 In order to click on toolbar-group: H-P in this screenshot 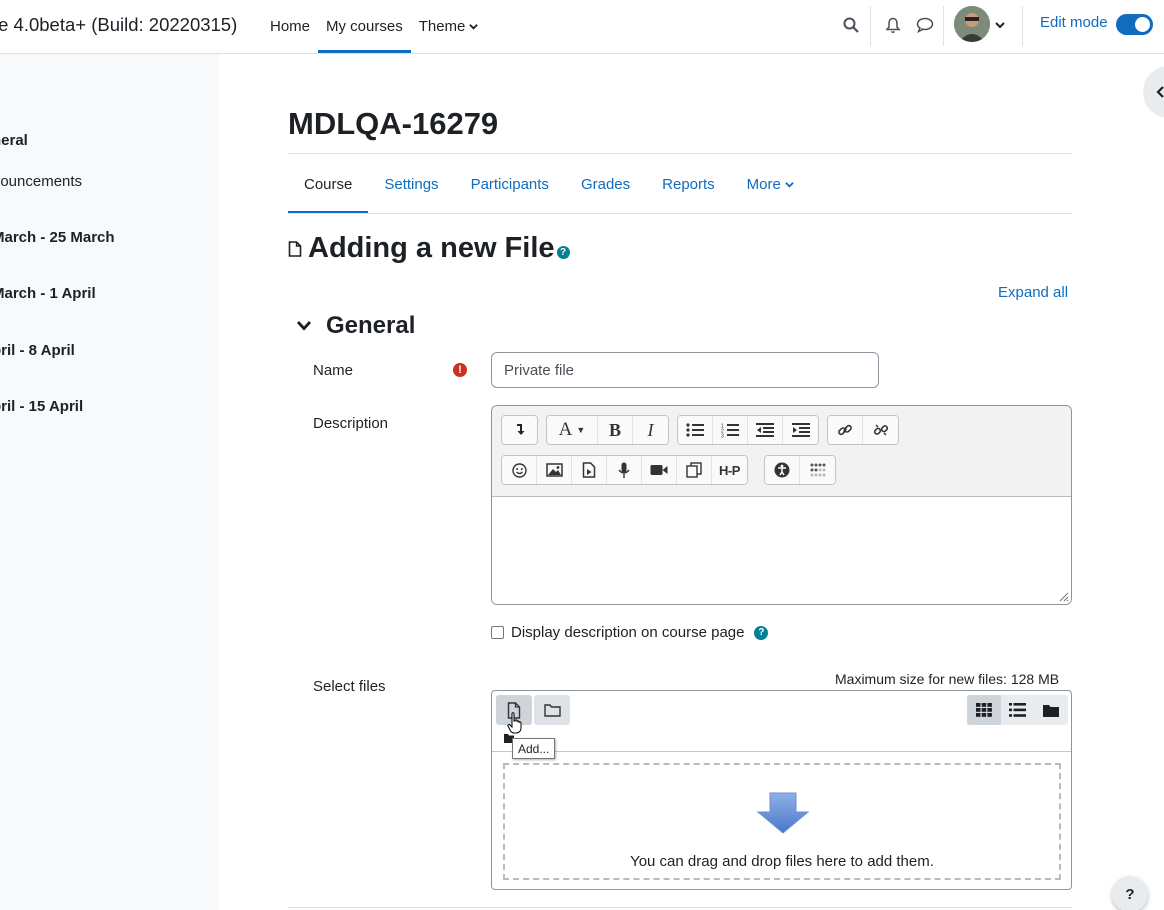, I will do `click(624, 470)`.